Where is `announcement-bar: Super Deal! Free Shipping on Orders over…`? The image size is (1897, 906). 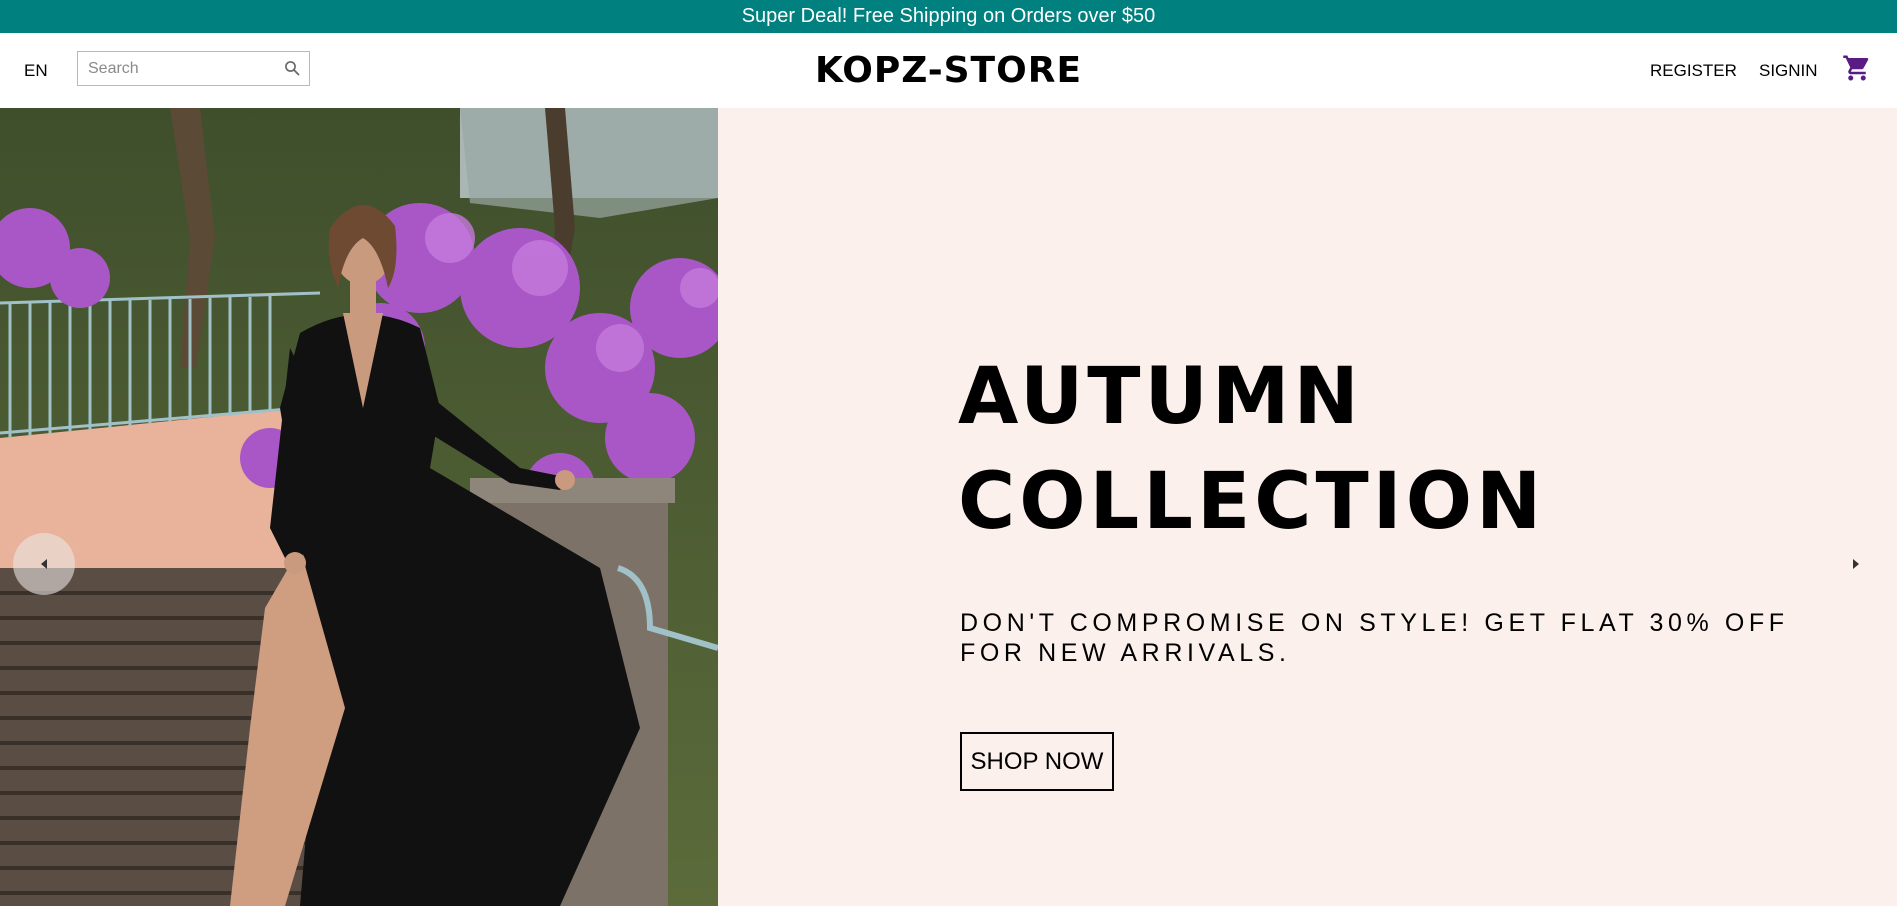
announcement-bar: Super Deal! Free Shipping on Orders over… is located at coordinates (948, 16).